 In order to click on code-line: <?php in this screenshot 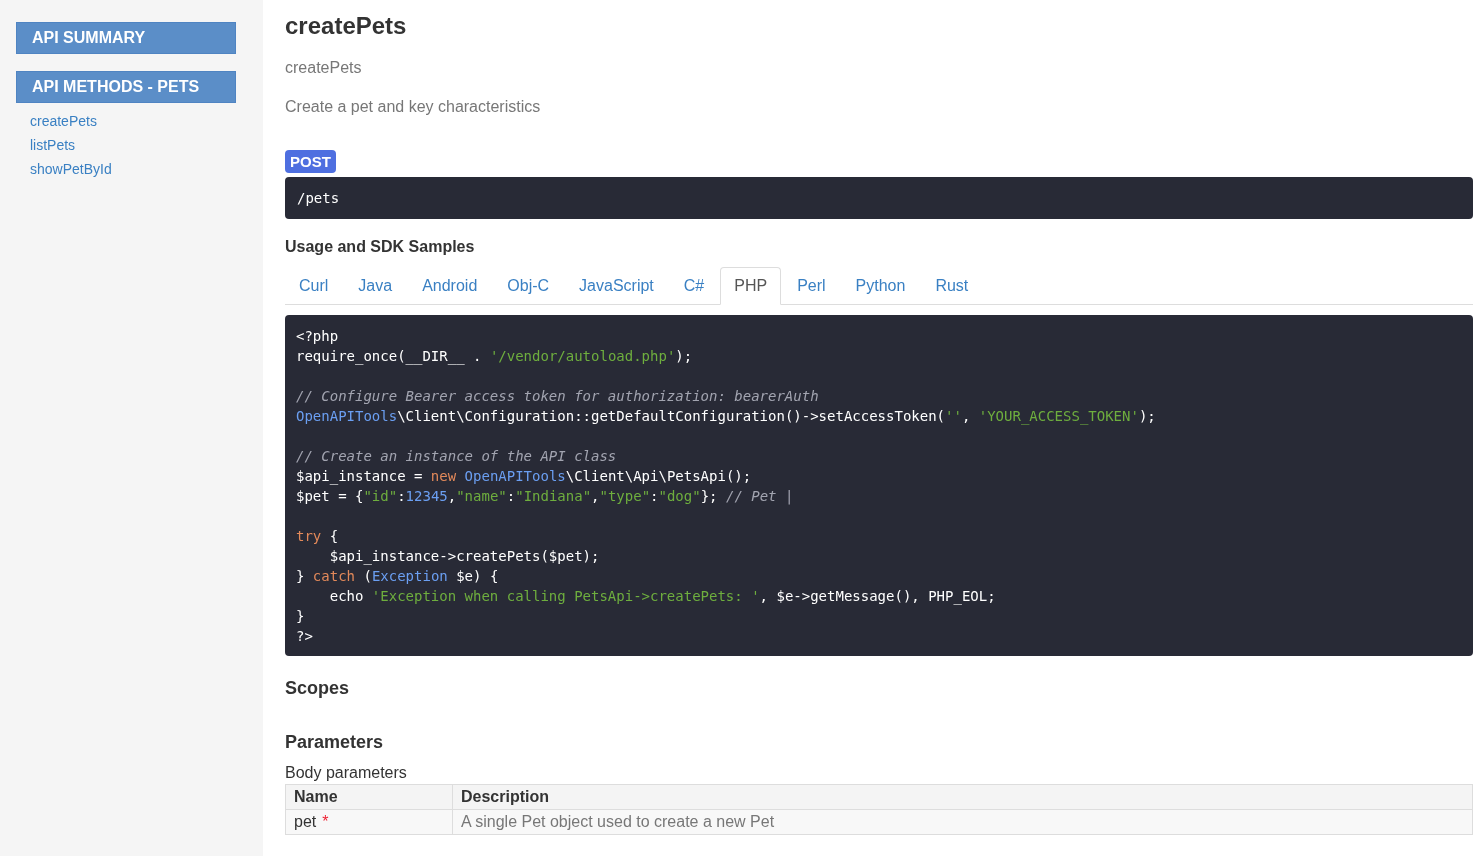, I will do `click(318, 336)`.